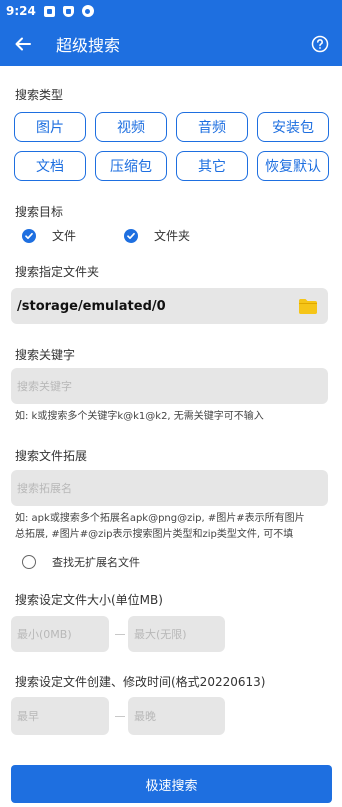 This screenshot has width=342, height=807. I want to click on notification-icon, so click(49, 11).